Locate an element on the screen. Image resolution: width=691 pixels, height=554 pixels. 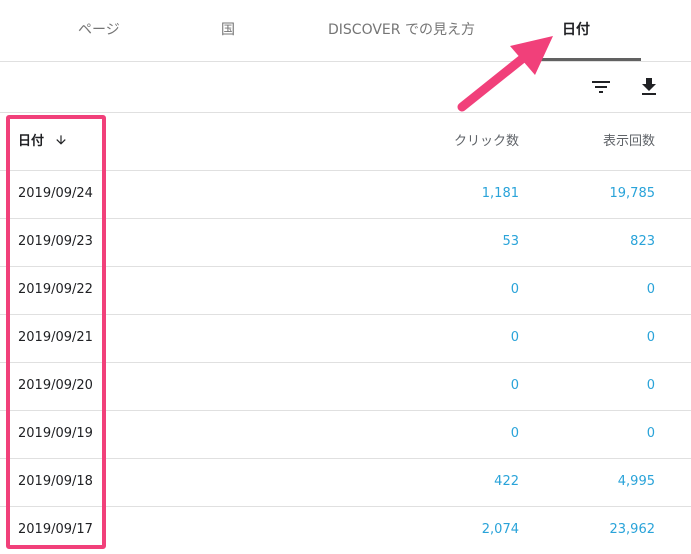
date-header-label: 日付 is located at coordinates (31, 141).